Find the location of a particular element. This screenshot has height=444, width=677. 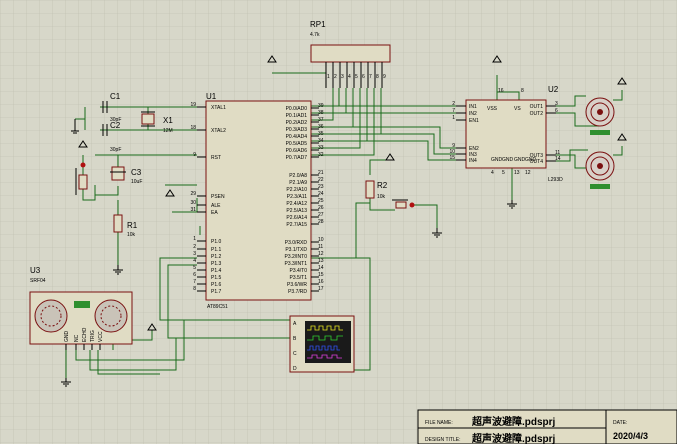

date: 2020/4/3 is located at coordinates (630, 436).